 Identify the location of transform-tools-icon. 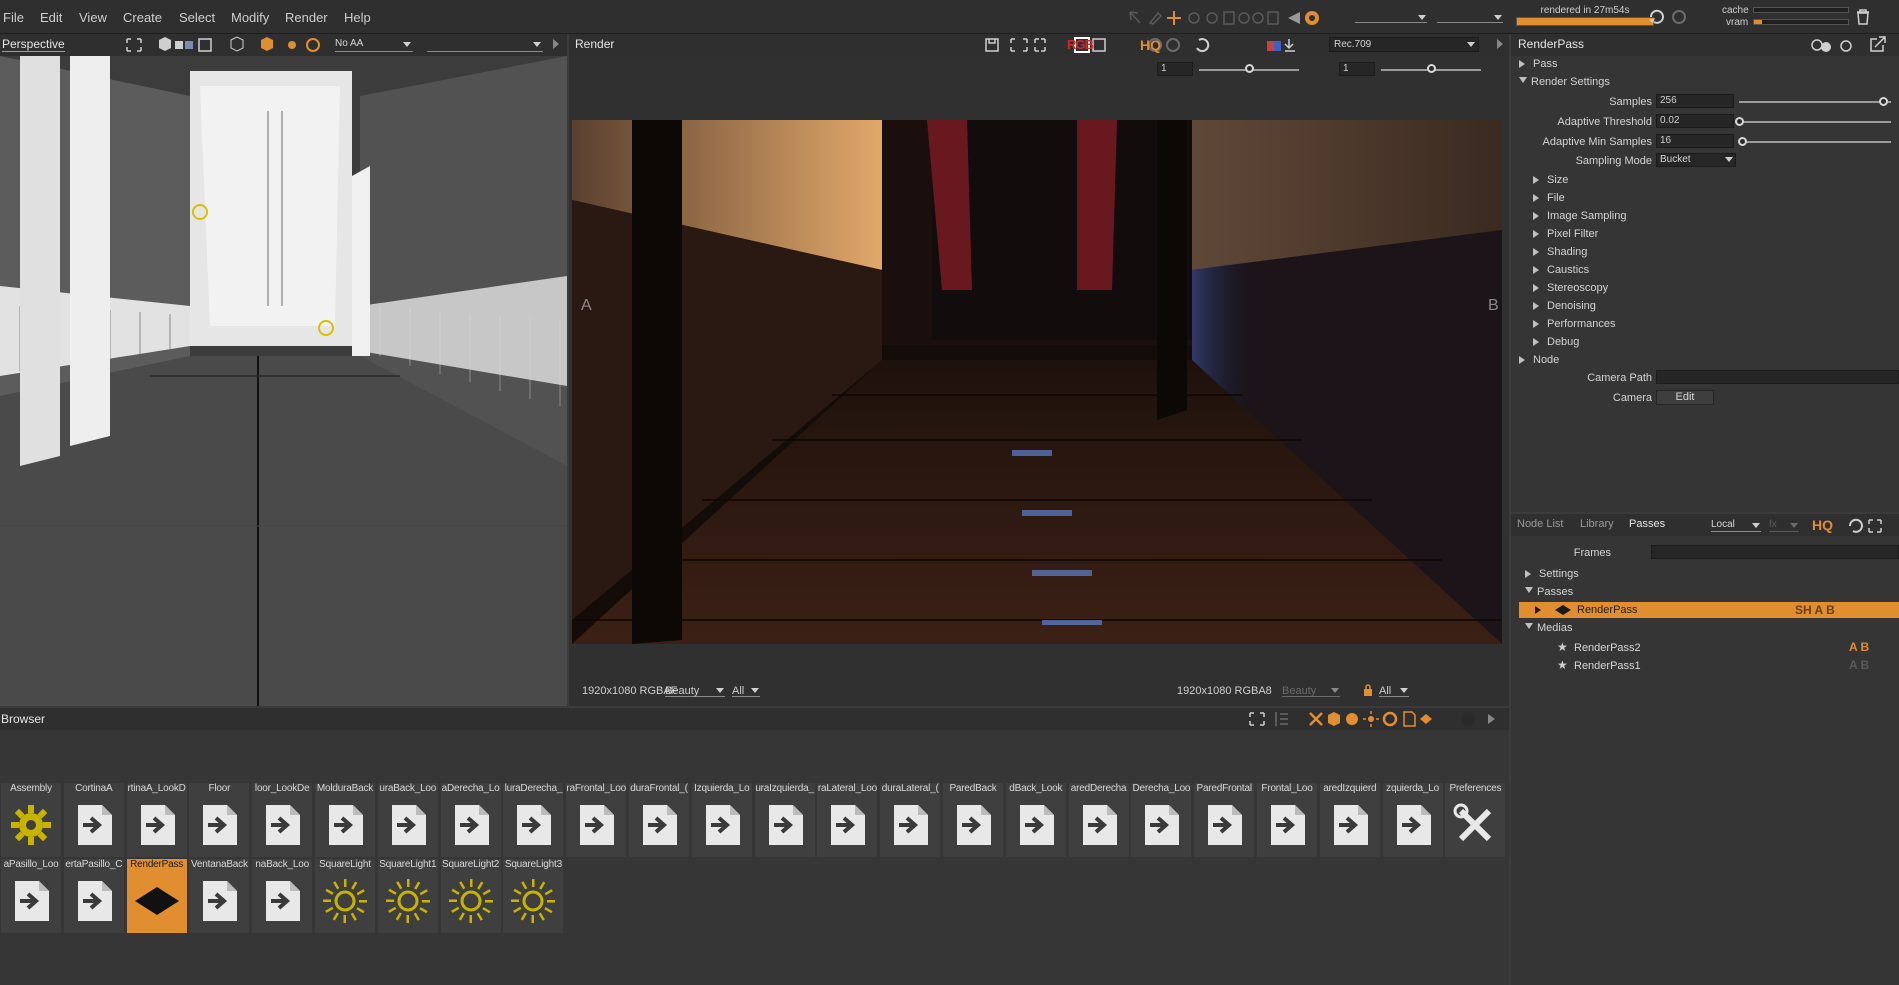
(1238, 18).